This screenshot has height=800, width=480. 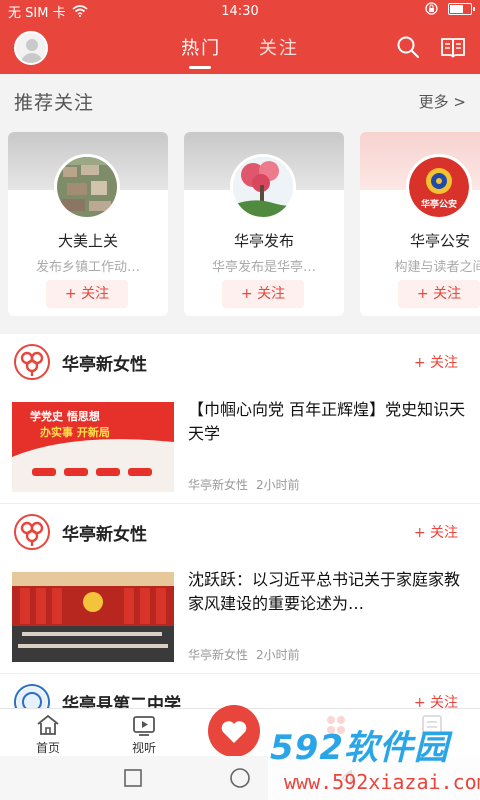 I want to click on tab-follow-label: 关注, so click(x=278, y=48).